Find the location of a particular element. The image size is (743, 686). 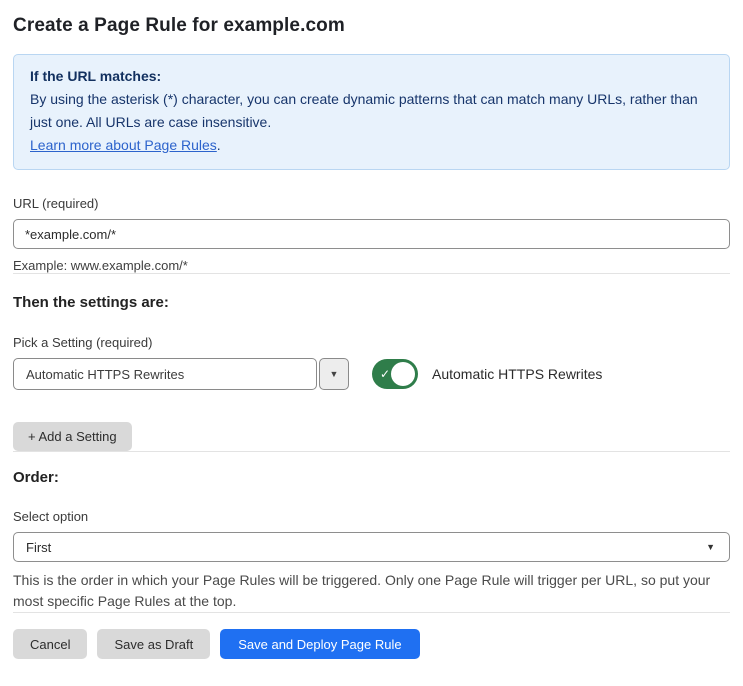

page-title: Create a Page Rule for example.com is located at coordinates (179, 25).